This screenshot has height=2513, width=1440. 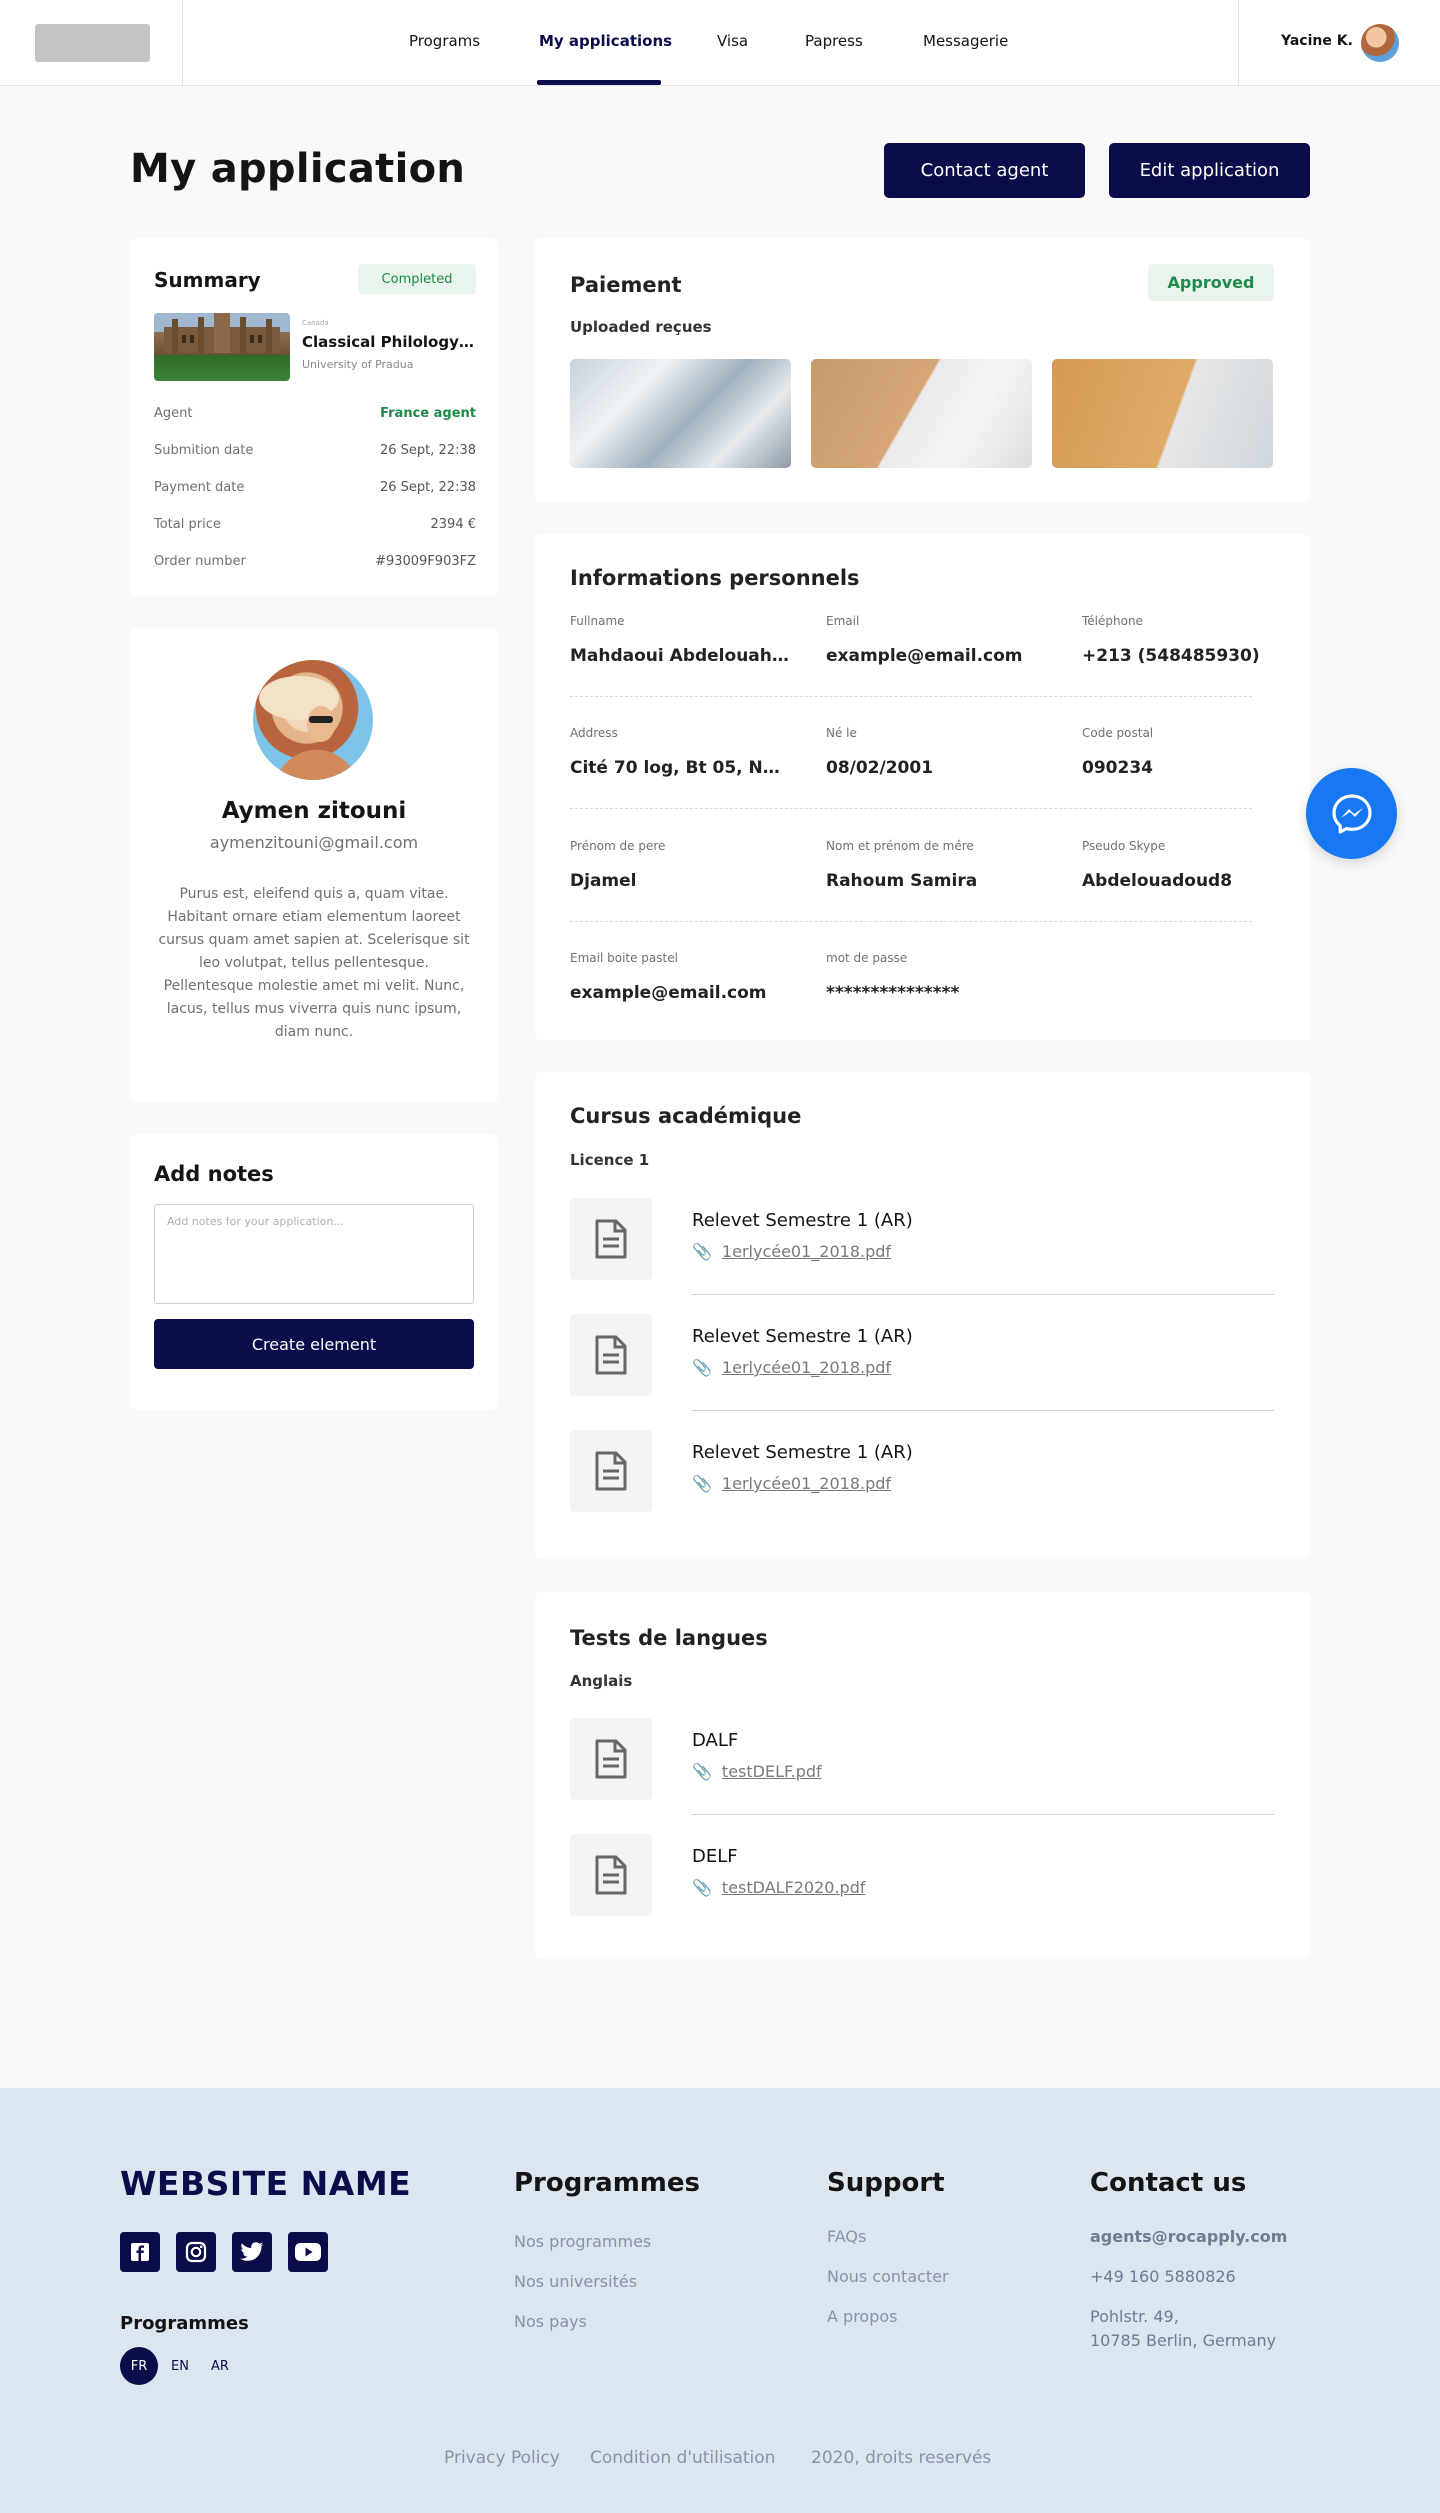 What do you see at coordinates (626, 285) in the screenshot?
I see `payment-title: Paiement` at bounding box center [626, 285].